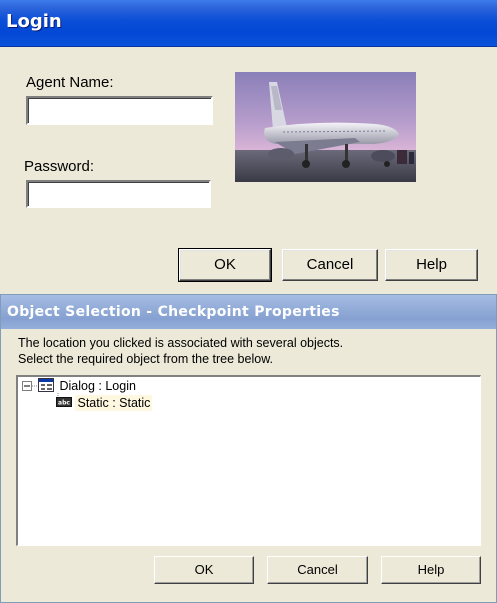 This screenshot has height=603, width=497. I want to click on login-help-label: Help, so click(431, 264).